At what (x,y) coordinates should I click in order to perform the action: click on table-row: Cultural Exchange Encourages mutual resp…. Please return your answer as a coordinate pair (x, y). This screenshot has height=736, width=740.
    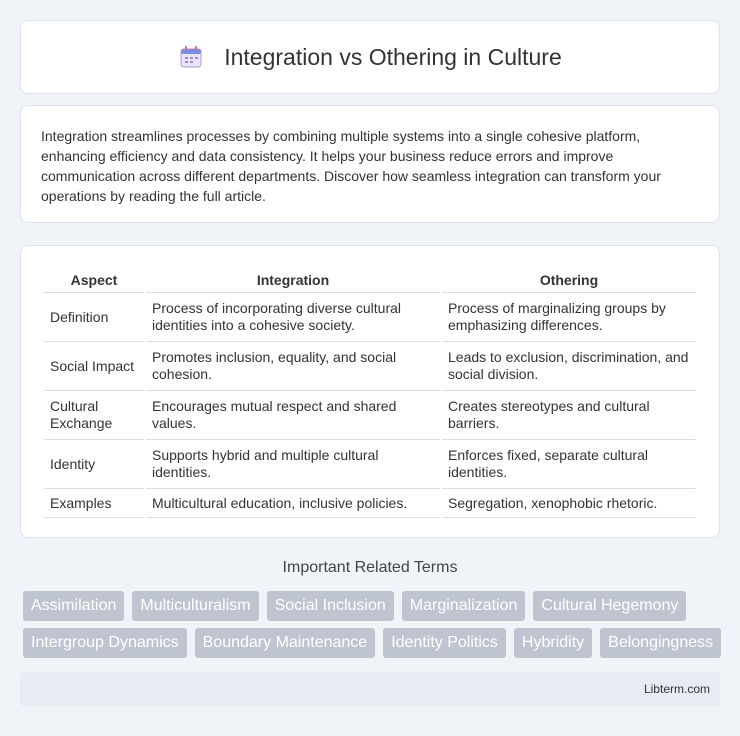
    Looking at the image, I should click on (370, 414).